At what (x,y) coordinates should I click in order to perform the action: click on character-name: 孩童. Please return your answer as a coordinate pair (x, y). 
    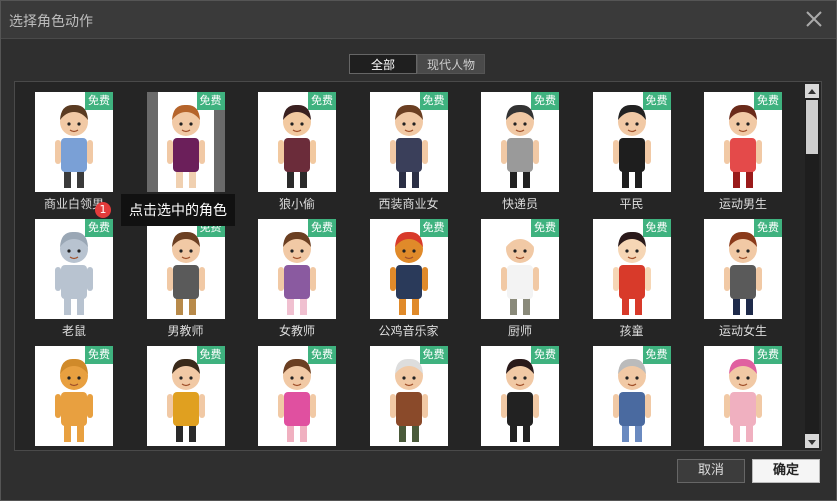
    Looking at the image, I should click on (631, 331).